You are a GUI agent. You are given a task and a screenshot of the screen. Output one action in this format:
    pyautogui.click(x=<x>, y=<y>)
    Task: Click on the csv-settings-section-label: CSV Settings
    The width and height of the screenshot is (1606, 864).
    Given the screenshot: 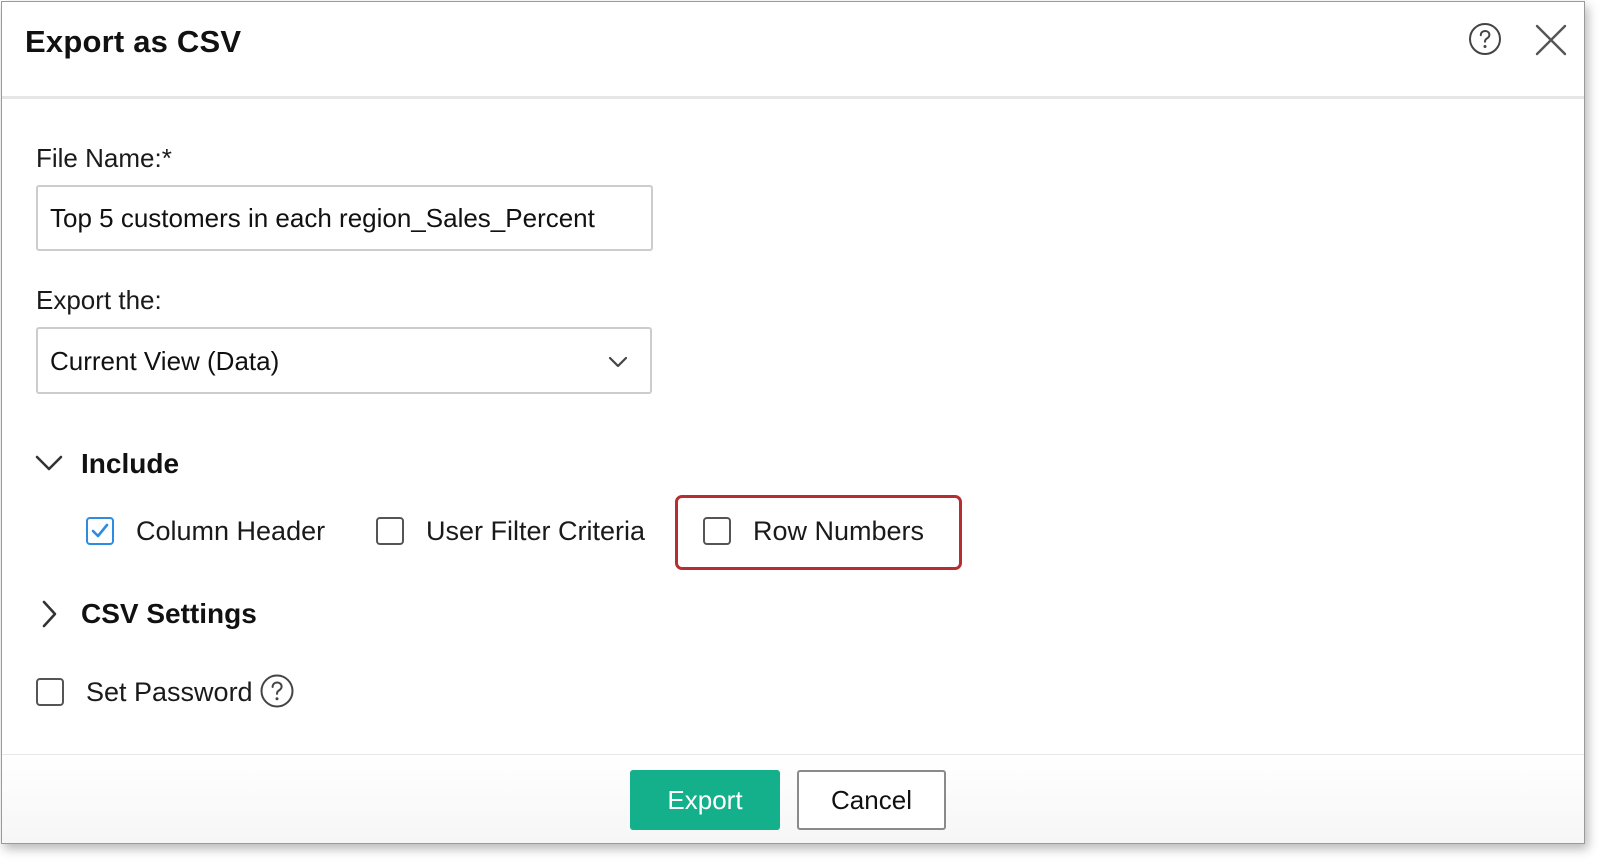 What is the action you would take?
    pyautogui.click(x=169, y=613)
    